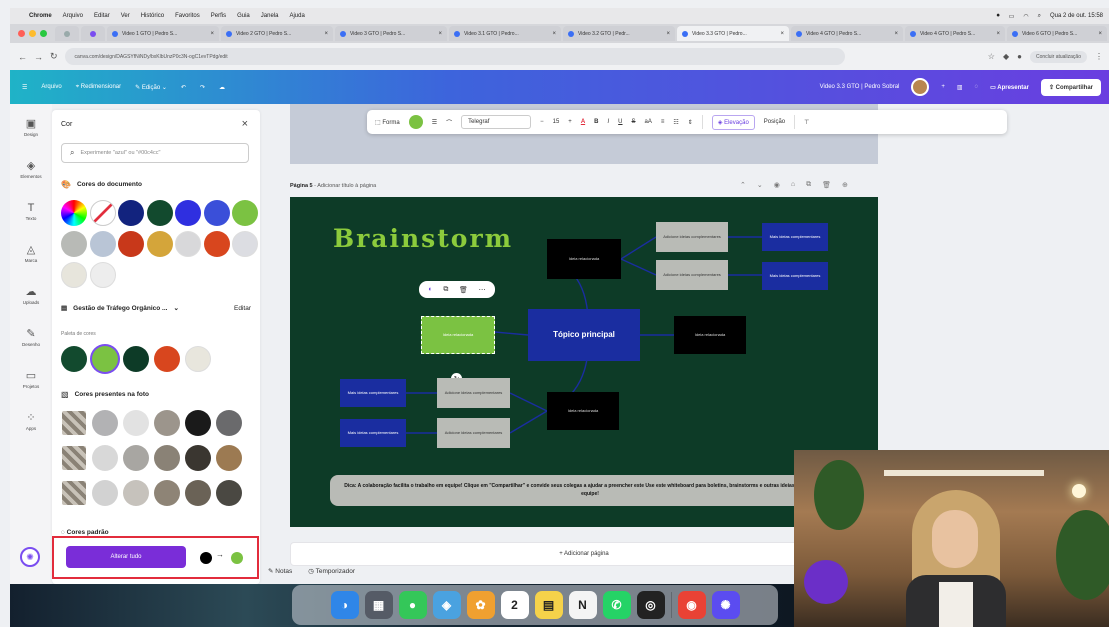 This screenshot has height=627, width=1109. I want to click on menu-app-name: Chrome, so click(40, 16).